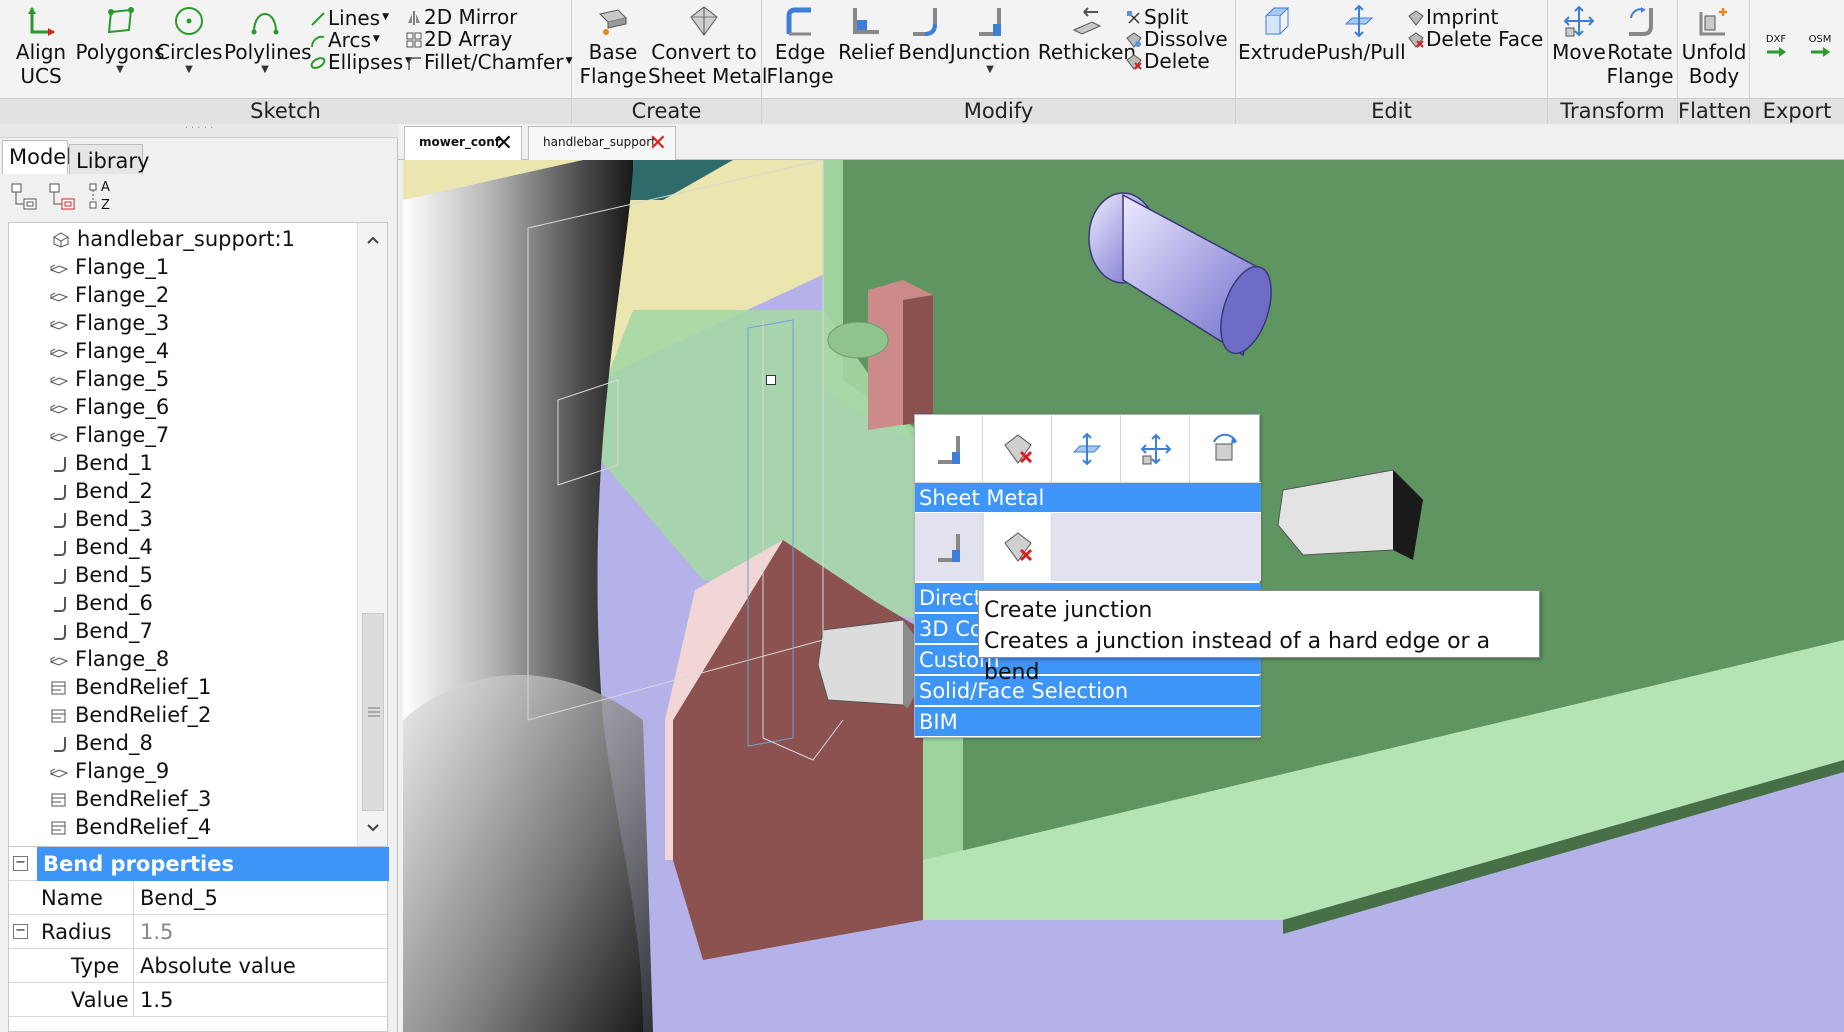 This screenshot has width=1844, height=1032. What do you see at coordinates (707, 46) in the screenshot?
I see `convert-to-sheet-metal-button: Convert to Sheet Metal` at bounding box center [707, 46].